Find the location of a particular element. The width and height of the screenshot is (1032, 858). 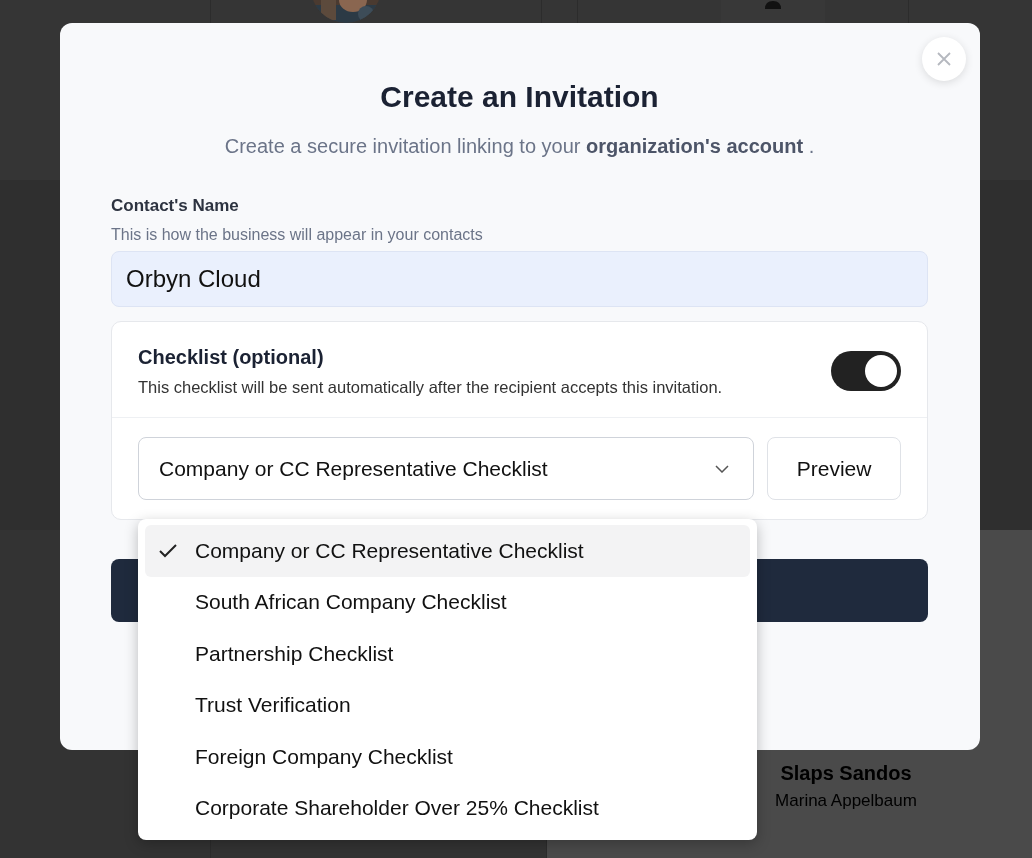

checklist-dropdown: Company or CC Representative Checklist is located at coordinates (446, 468).